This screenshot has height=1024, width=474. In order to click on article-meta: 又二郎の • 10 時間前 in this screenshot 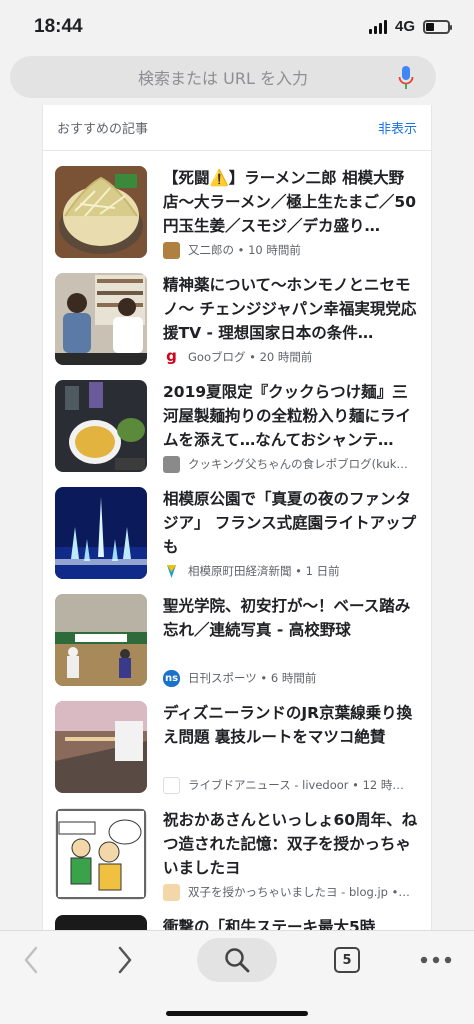, I will do `click(293, 250)`.